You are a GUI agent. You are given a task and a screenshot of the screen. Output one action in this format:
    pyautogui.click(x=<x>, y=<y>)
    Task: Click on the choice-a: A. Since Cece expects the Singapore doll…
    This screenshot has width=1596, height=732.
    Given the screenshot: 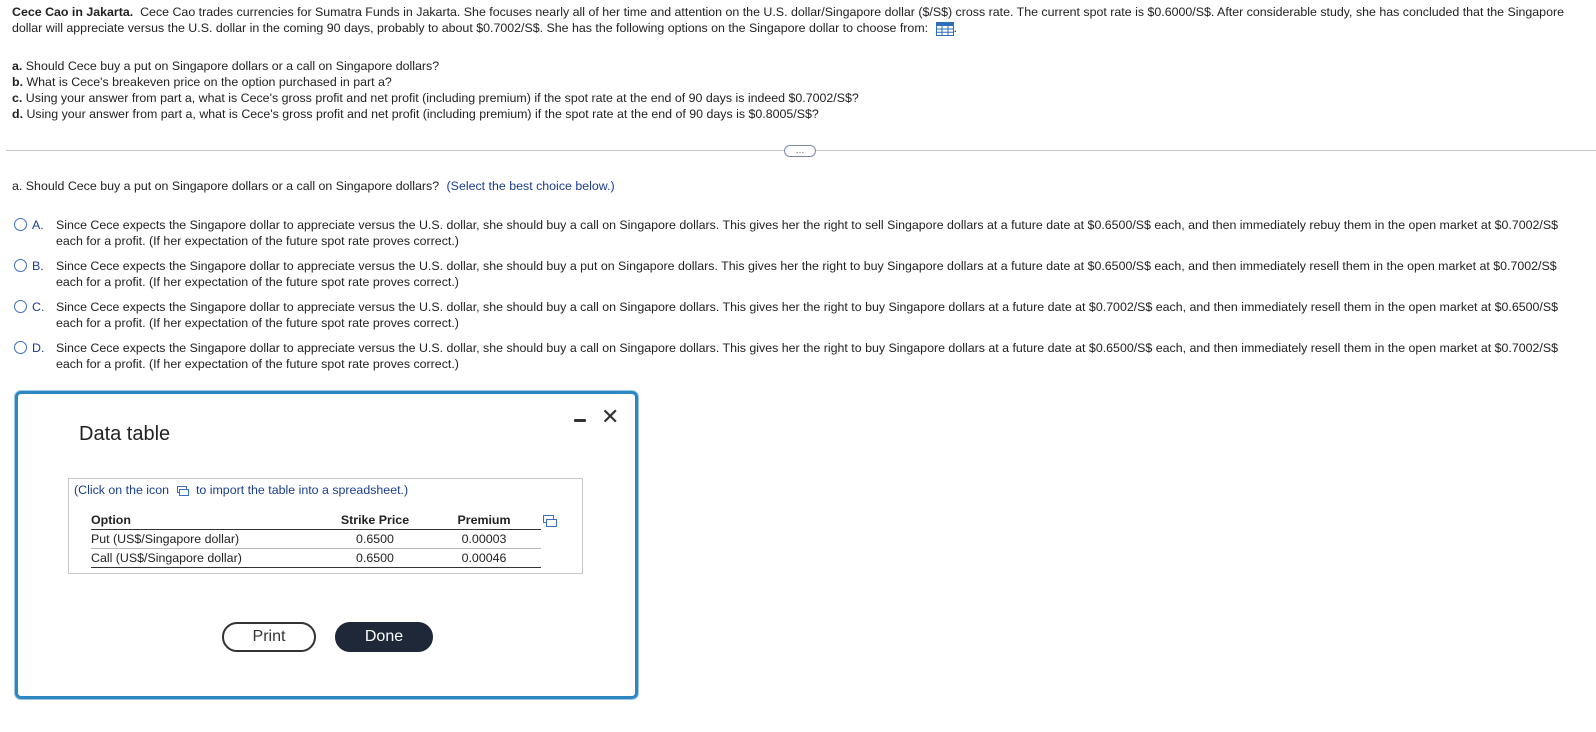 What is the action you would take?
    pyautogui.click(x=792, y=233)
    